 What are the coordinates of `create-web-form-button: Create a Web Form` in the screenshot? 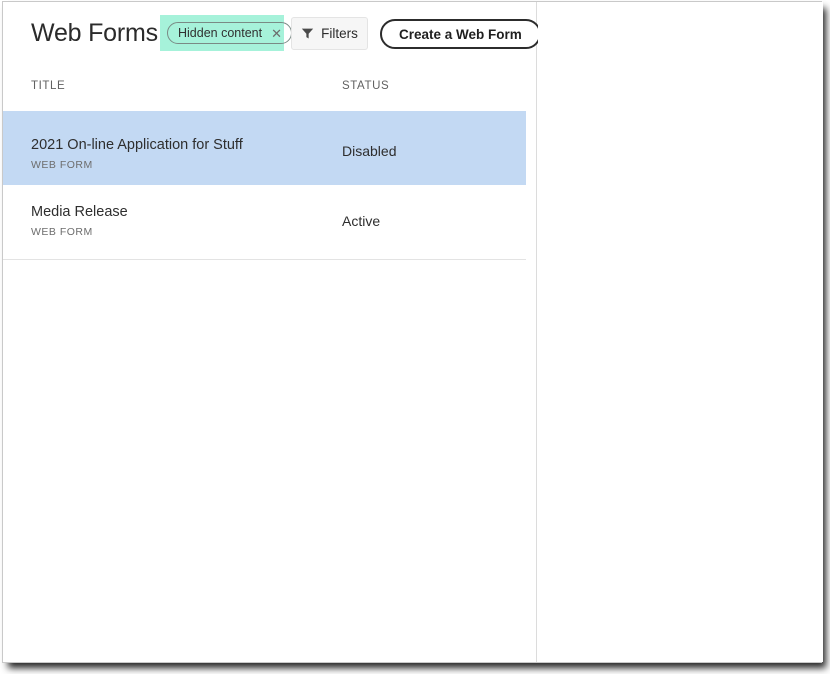 It's located at (460, 34).